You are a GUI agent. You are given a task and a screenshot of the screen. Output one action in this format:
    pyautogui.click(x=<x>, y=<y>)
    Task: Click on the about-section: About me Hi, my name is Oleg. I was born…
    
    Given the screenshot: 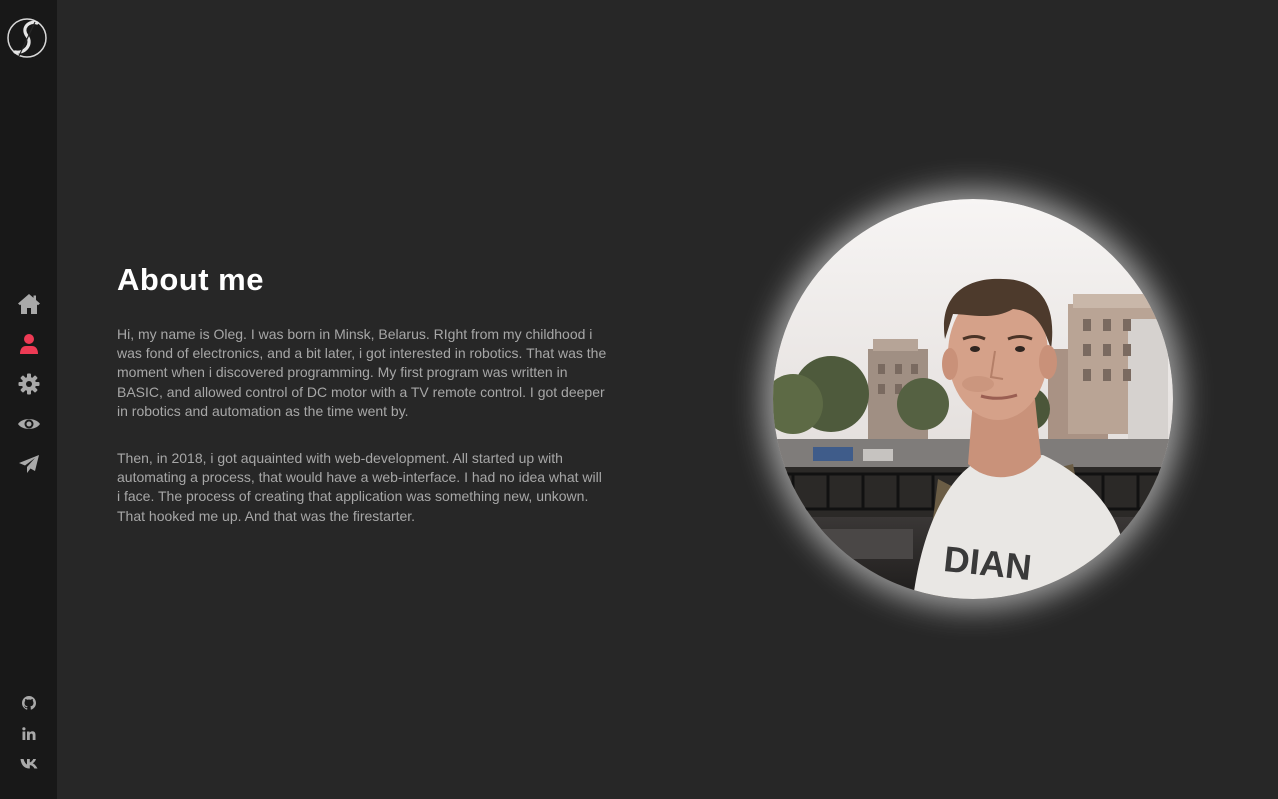 What is the action you would take?
    pyautogui.click(x=362, y=394)
    